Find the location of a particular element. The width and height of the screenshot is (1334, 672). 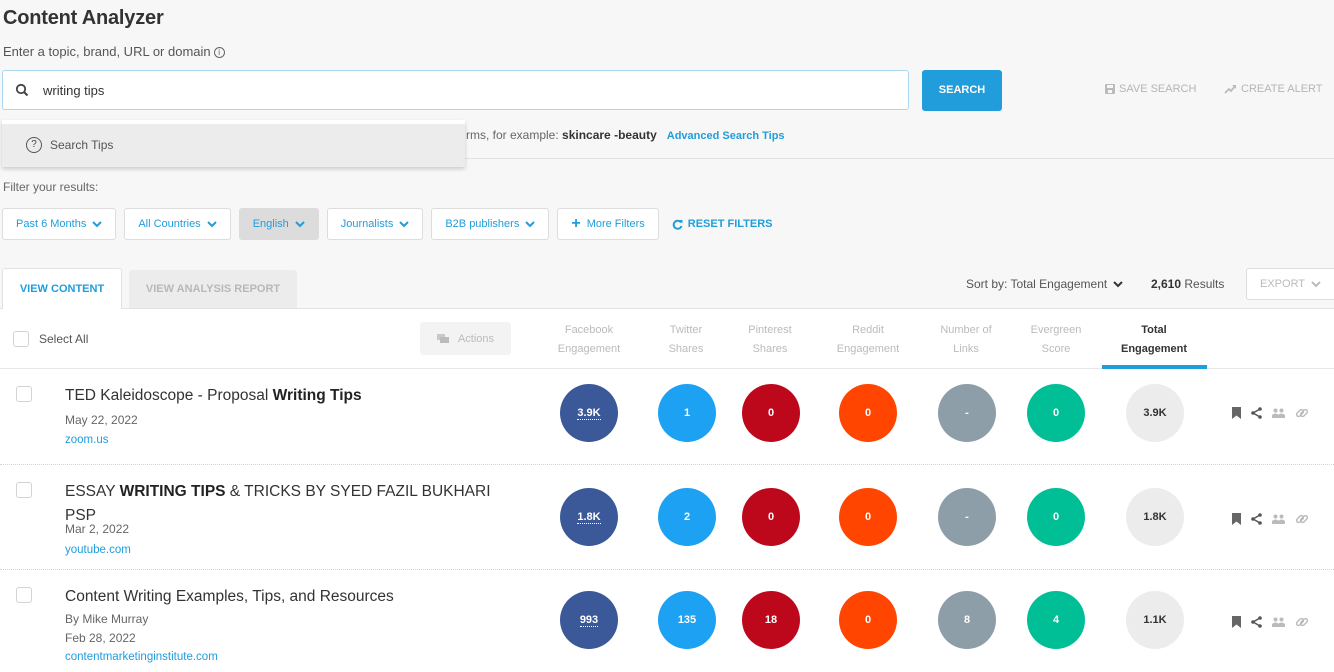

advanced-search-tips-link: Advanced Search Tips is located at coordinates (726, 136).